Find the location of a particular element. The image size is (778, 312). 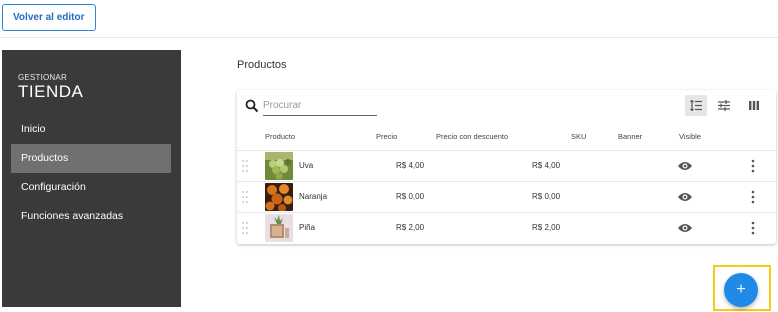

table-row: Naranja R$ 0,00 R$ 0,00 is located at coordinates (506, 196).